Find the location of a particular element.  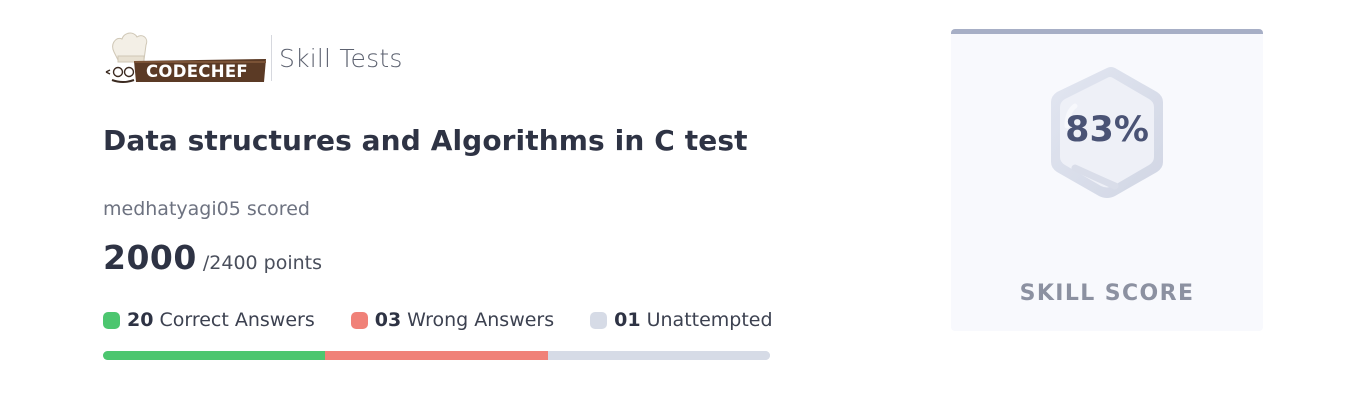

unattempted-count: 01 is located at coordinates (627, 320).